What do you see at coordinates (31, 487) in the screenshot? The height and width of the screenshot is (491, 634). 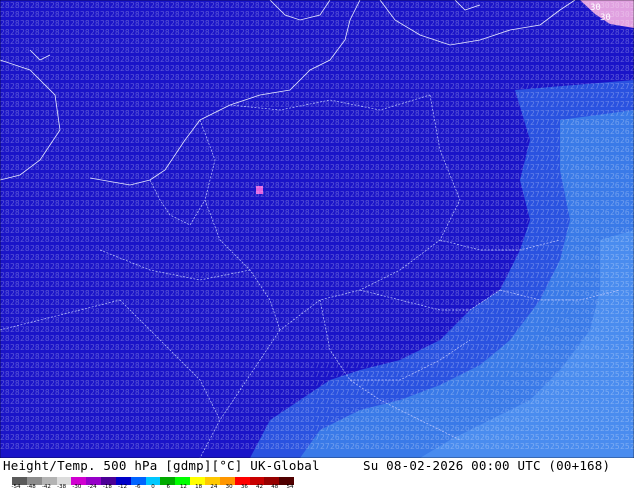 I see `legend-tick-label: -48` at bounding box center [31, 487].